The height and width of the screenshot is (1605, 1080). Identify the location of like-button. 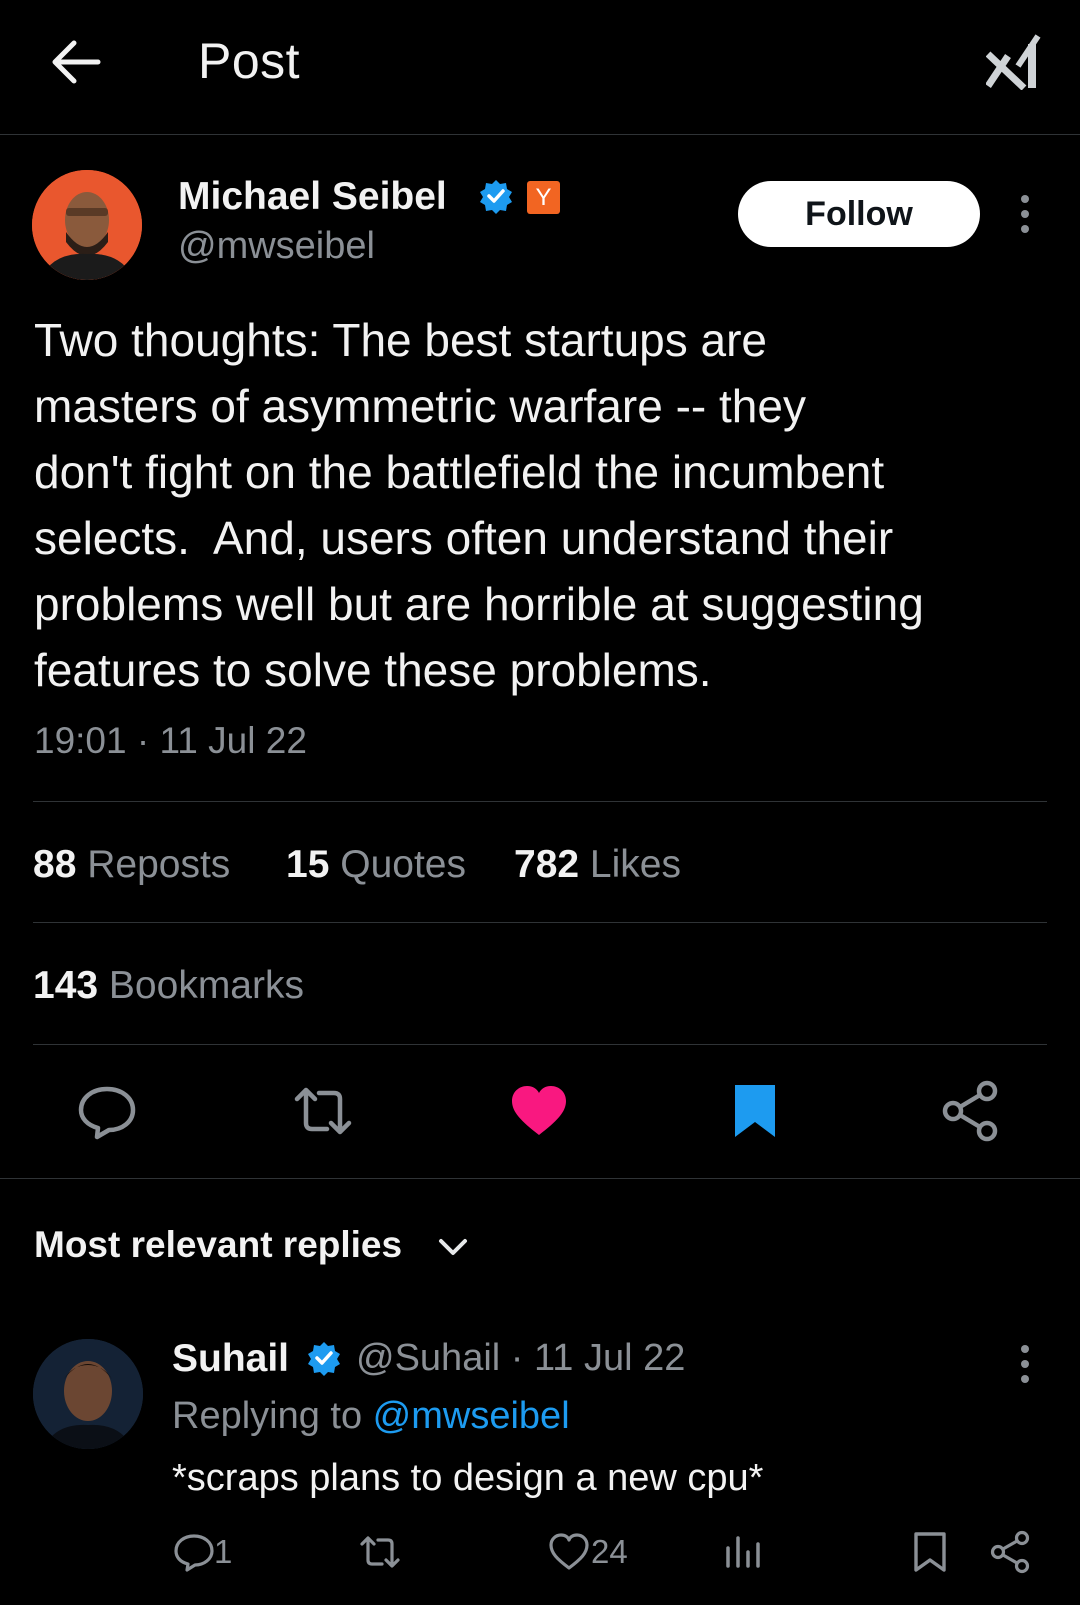
(539, 1111).